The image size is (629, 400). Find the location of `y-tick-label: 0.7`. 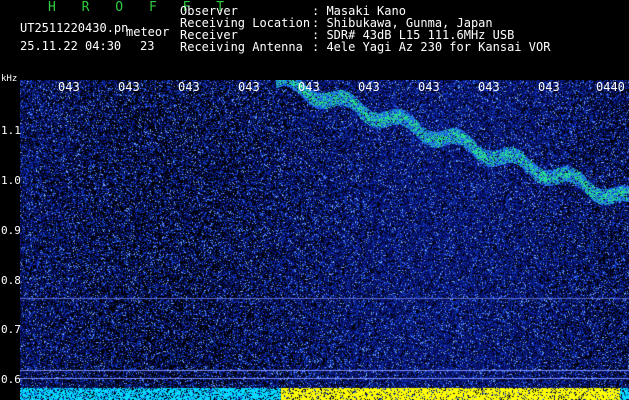

y-tick-label: 0.7 is located at coordinates (11, 329).